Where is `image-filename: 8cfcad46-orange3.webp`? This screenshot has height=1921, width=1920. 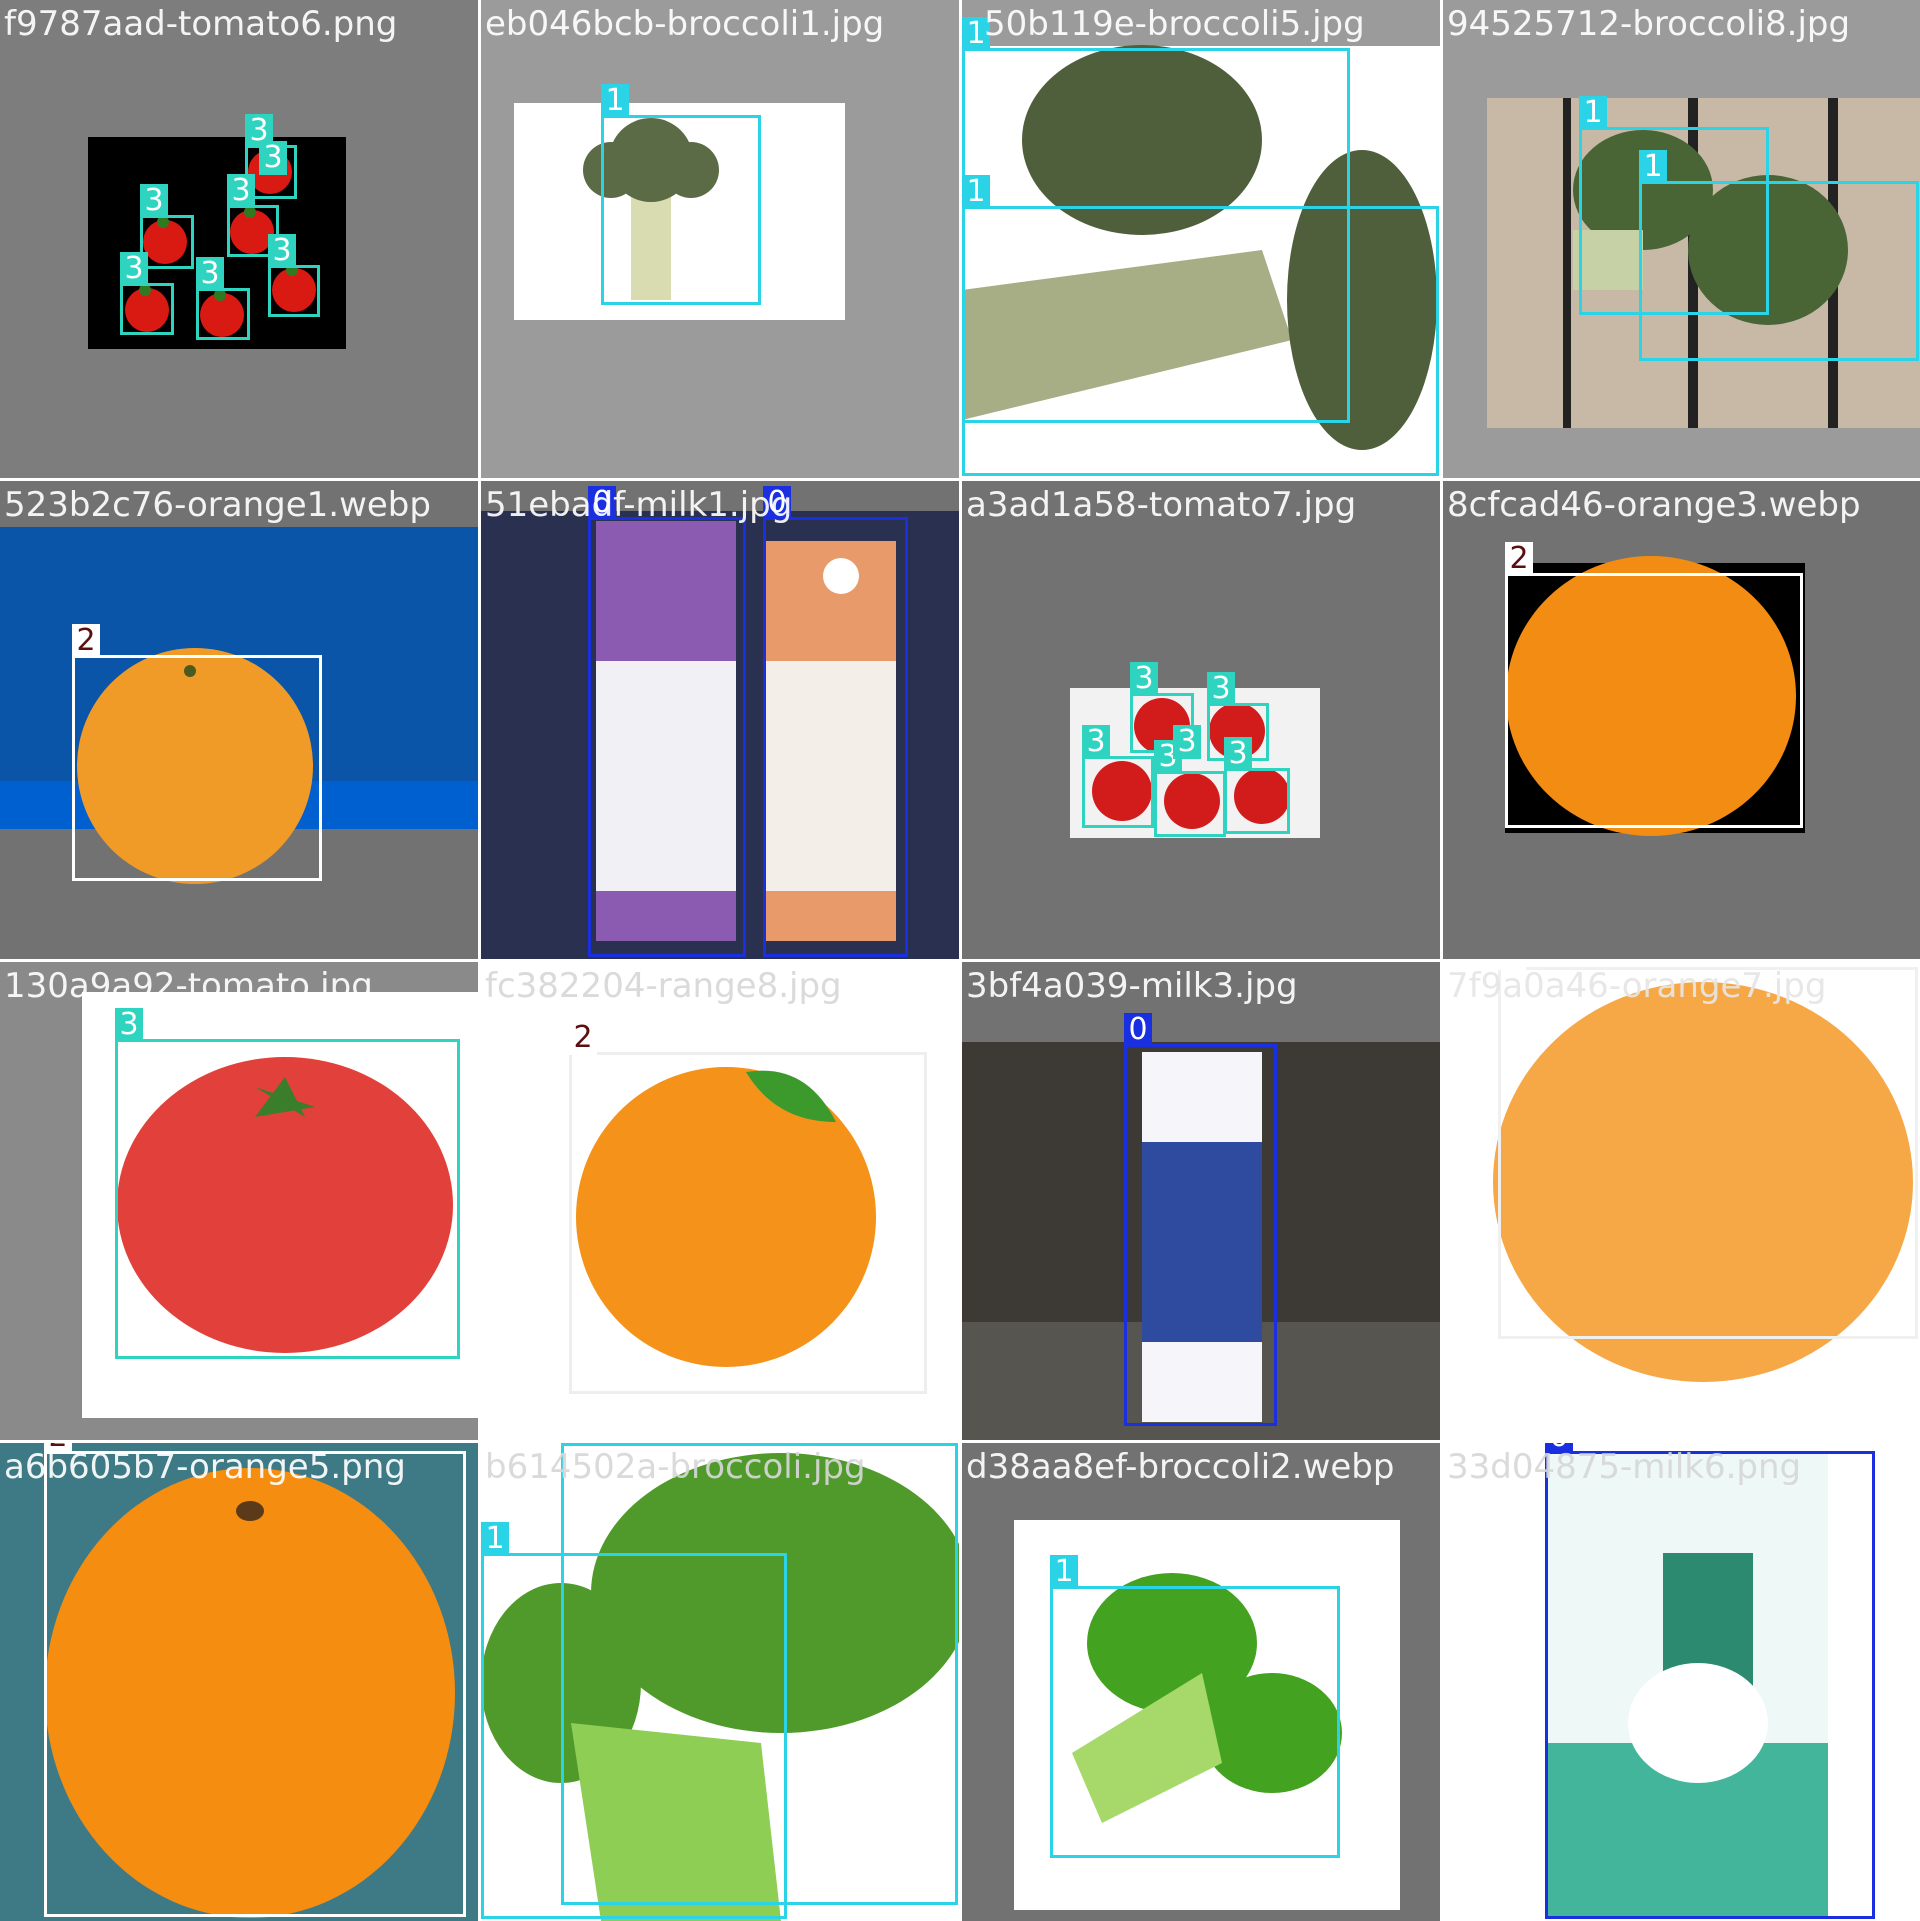 image-filename: 8cfcad46-orange3.webp is located at coordinates (1654, 505).